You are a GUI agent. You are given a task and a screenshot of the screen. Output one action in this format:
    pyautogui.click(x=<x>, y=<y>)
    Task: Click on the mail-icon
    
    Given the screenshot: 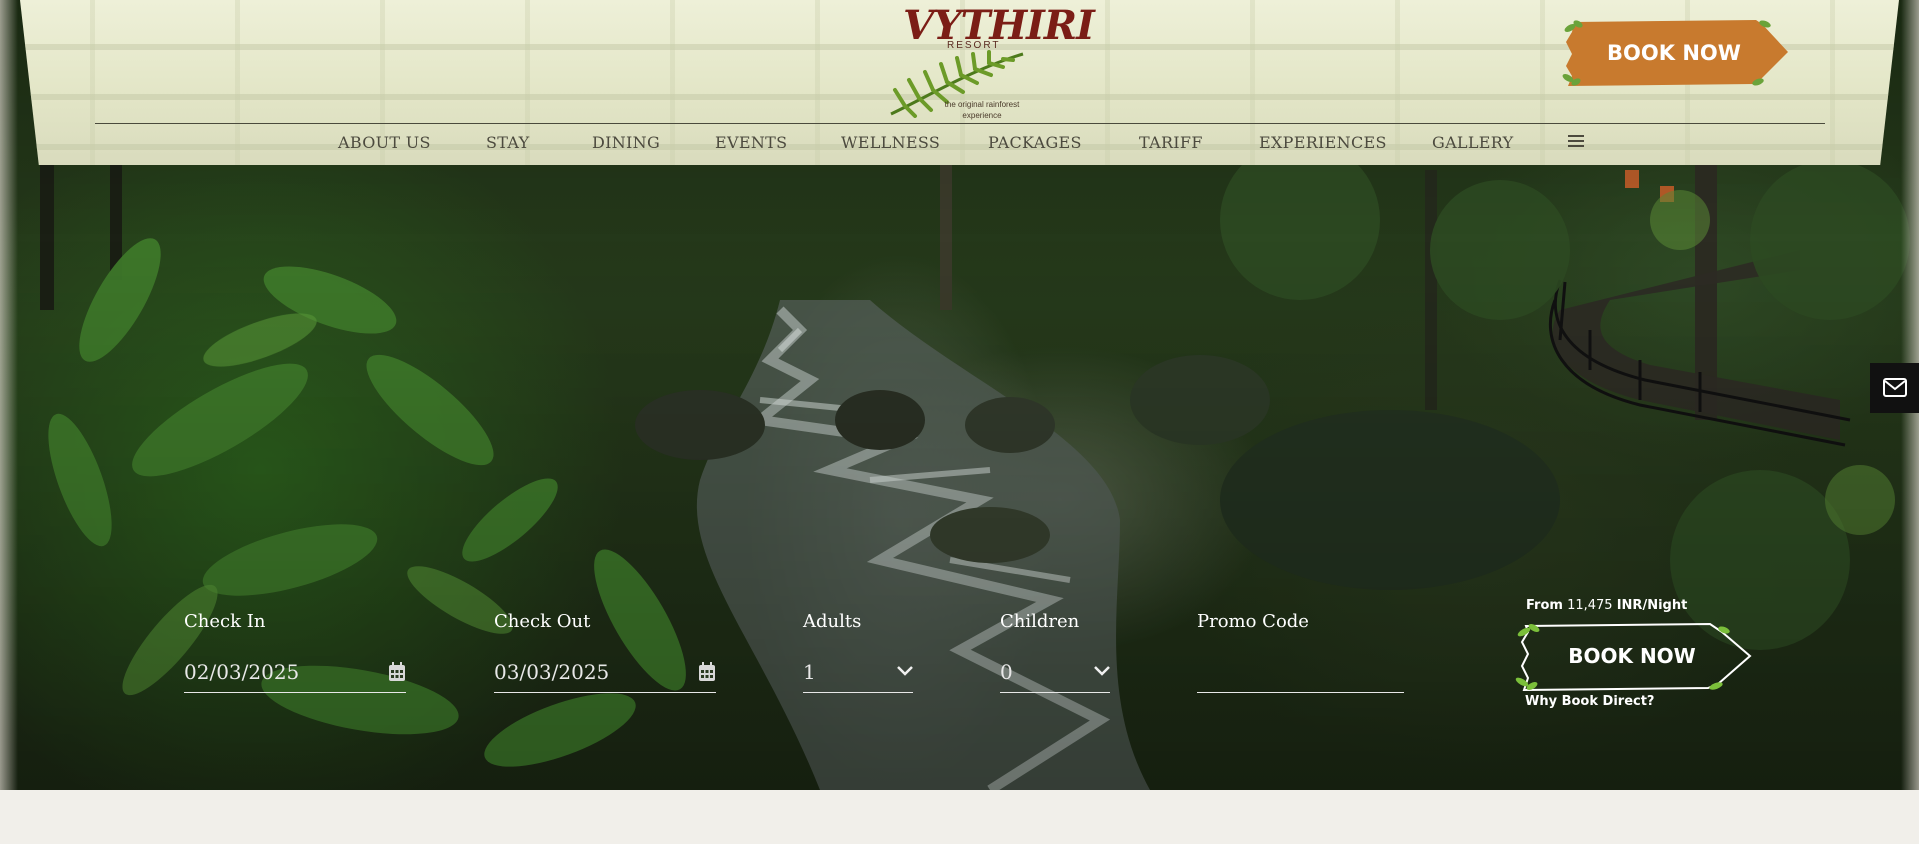 What is the action you would take?
    pyautogui.click(x=1895, y=387)
    